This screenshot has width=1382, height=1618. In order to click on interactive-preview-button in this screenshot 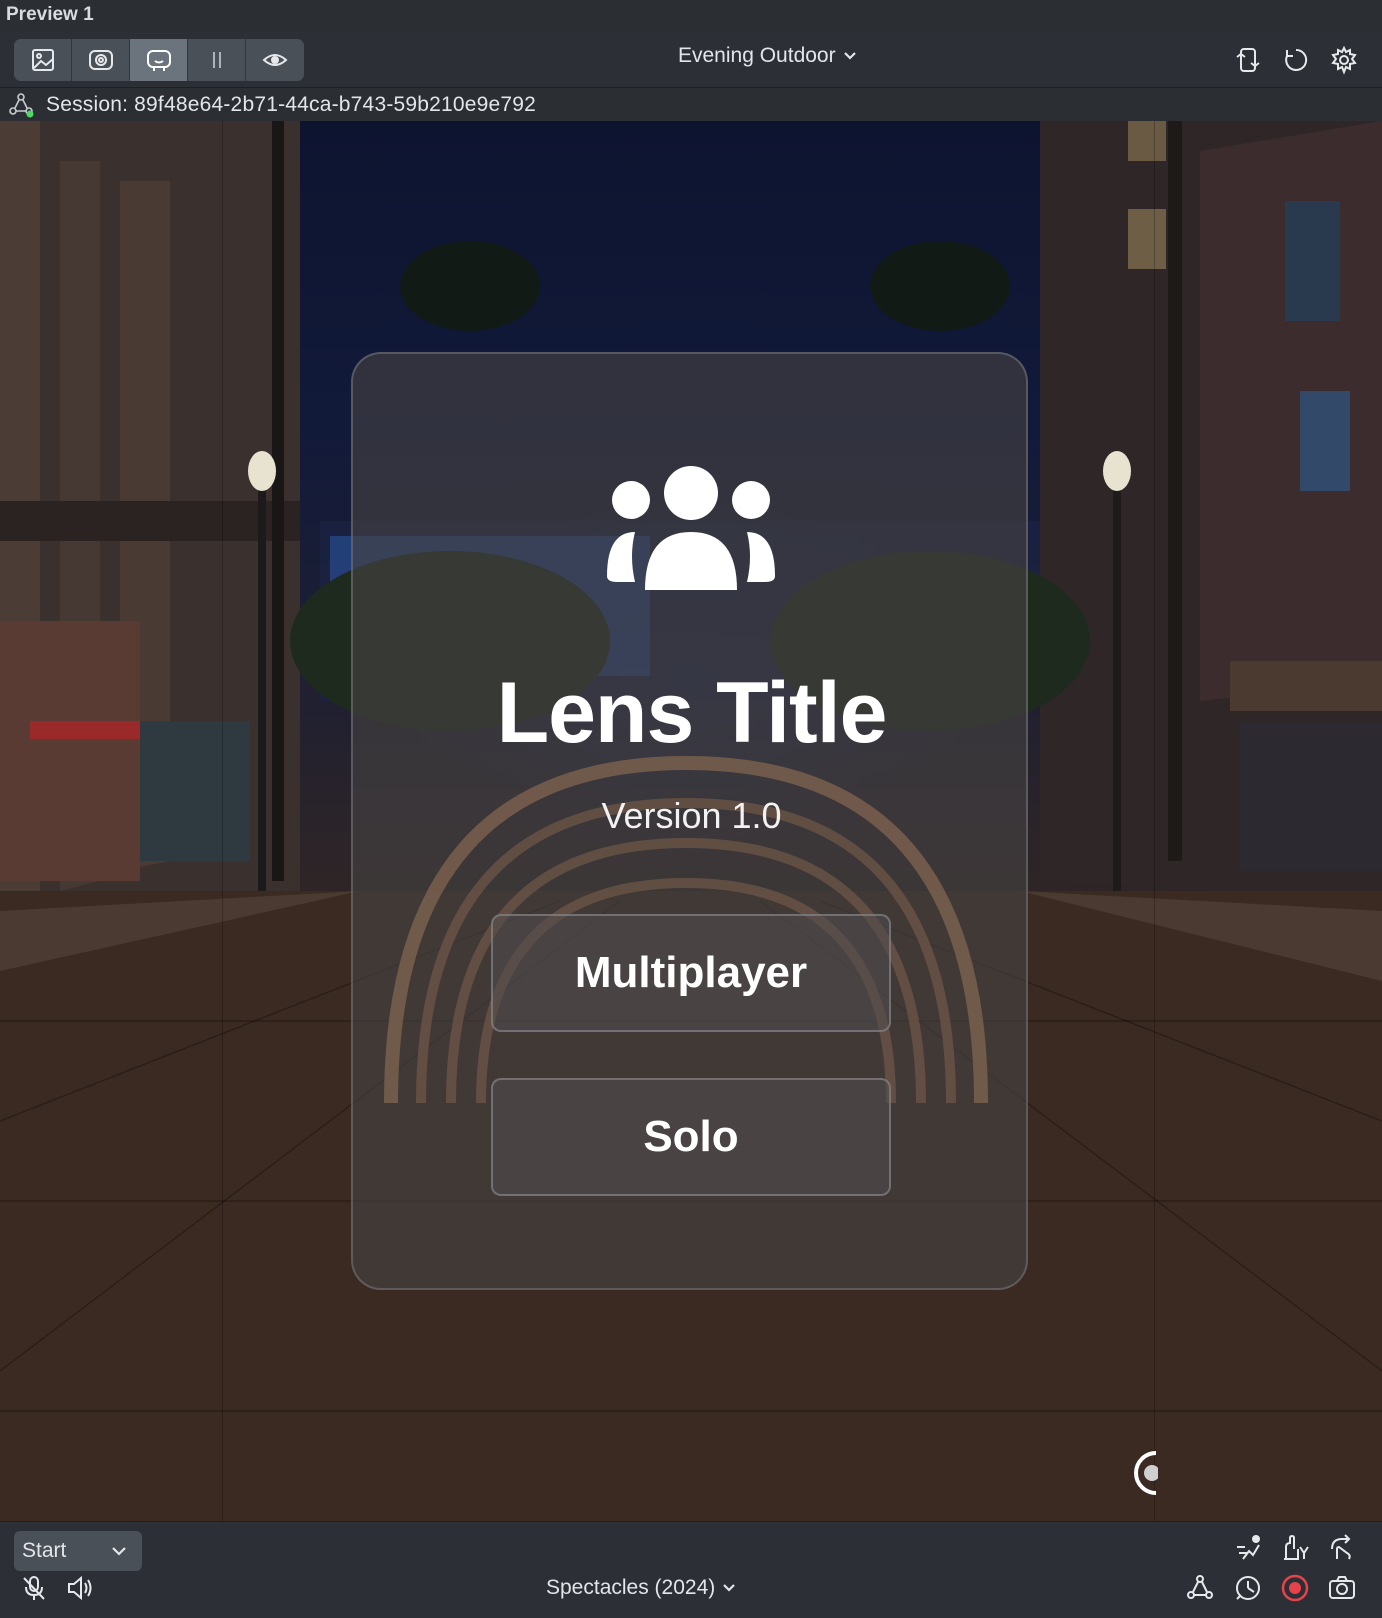, I will do `click(159, 60)`.